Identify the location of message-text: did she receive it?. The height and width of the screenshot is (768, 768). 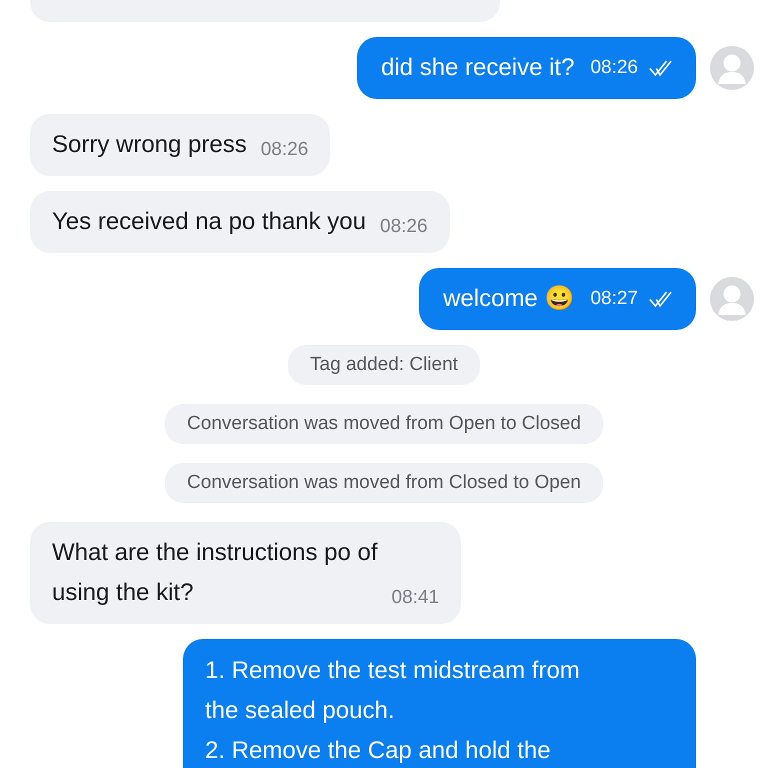
(477, 68).